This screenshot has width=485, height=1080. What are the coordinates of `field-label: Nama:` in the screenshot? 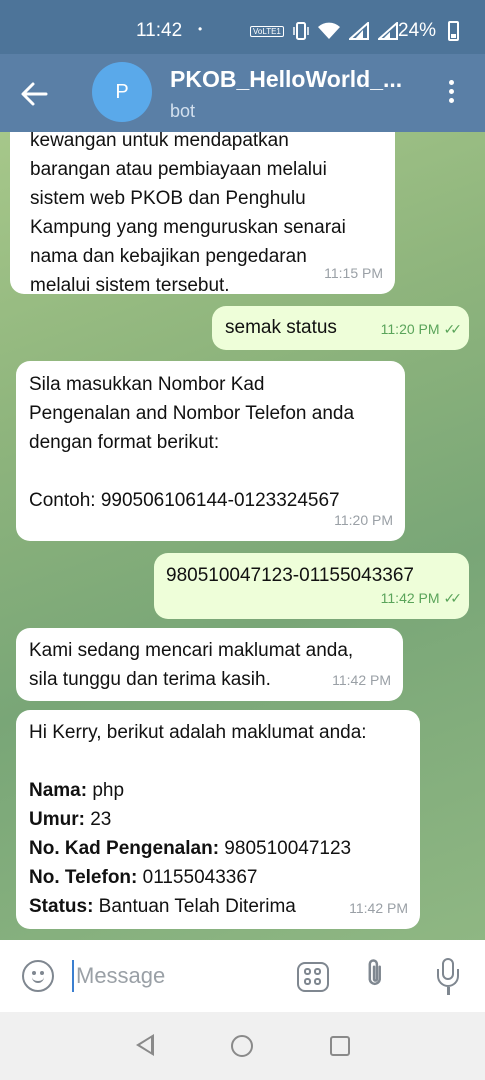 It's located at (58, 790).